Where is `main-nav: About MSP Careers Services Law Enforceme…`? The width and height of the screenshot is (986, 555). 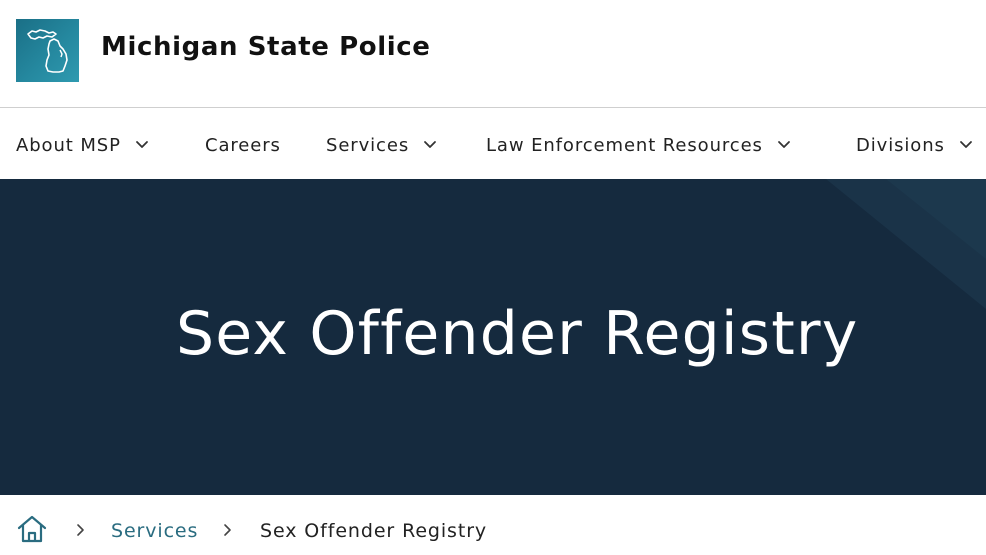 main-nav: About MSP Careers Services Law Enforceme… is located at coordinates (493, 144).